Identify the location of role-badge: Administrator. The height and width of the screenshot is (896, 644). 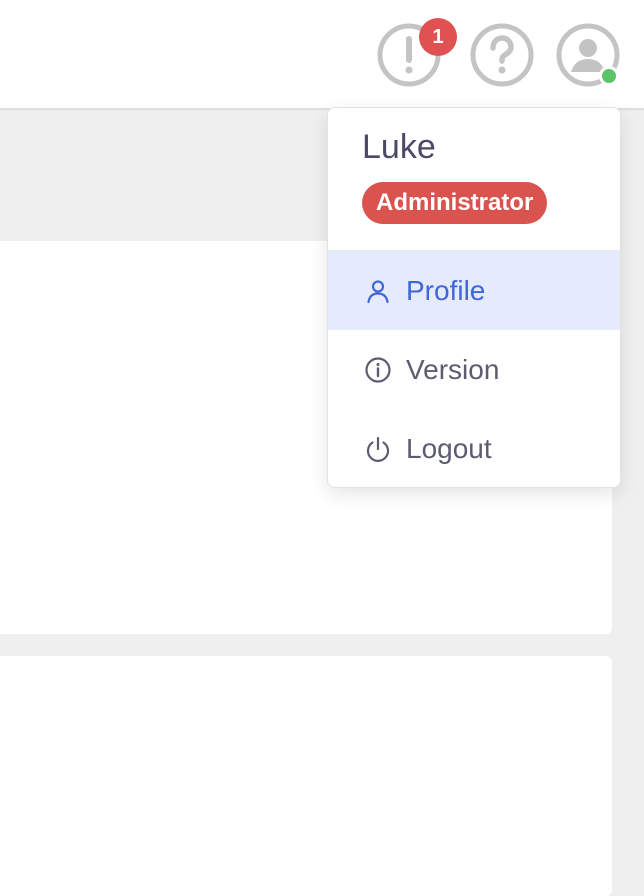
(455, 203).